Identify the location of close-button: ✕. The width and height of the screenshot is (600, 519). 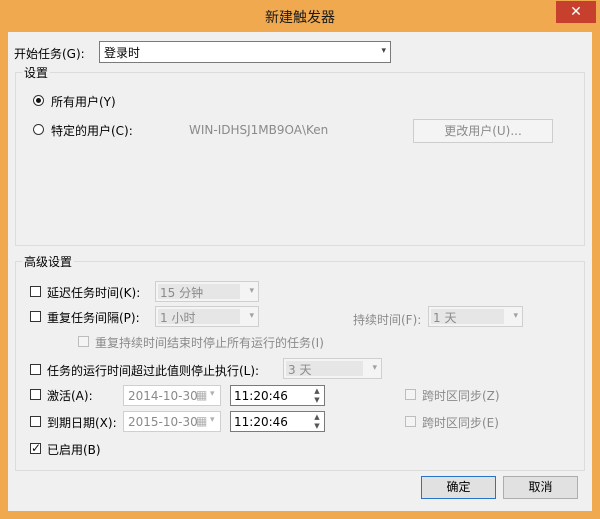
(576, 12).